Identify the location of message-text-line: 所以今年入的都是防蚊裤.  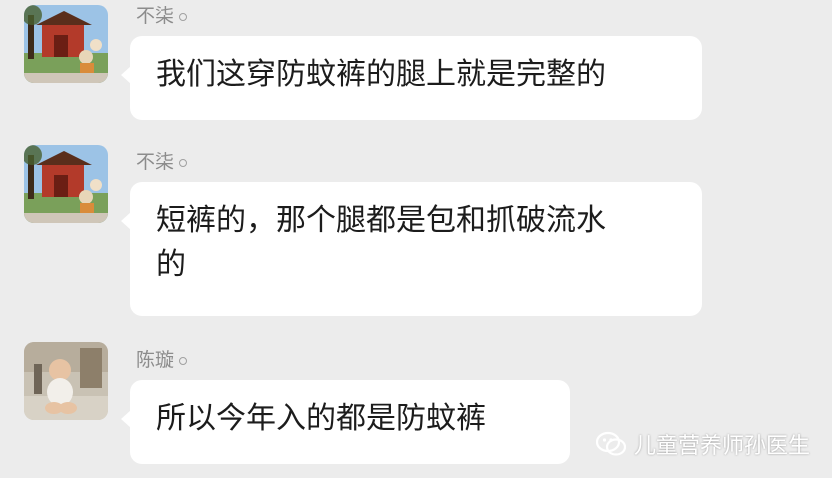
(321, 418).